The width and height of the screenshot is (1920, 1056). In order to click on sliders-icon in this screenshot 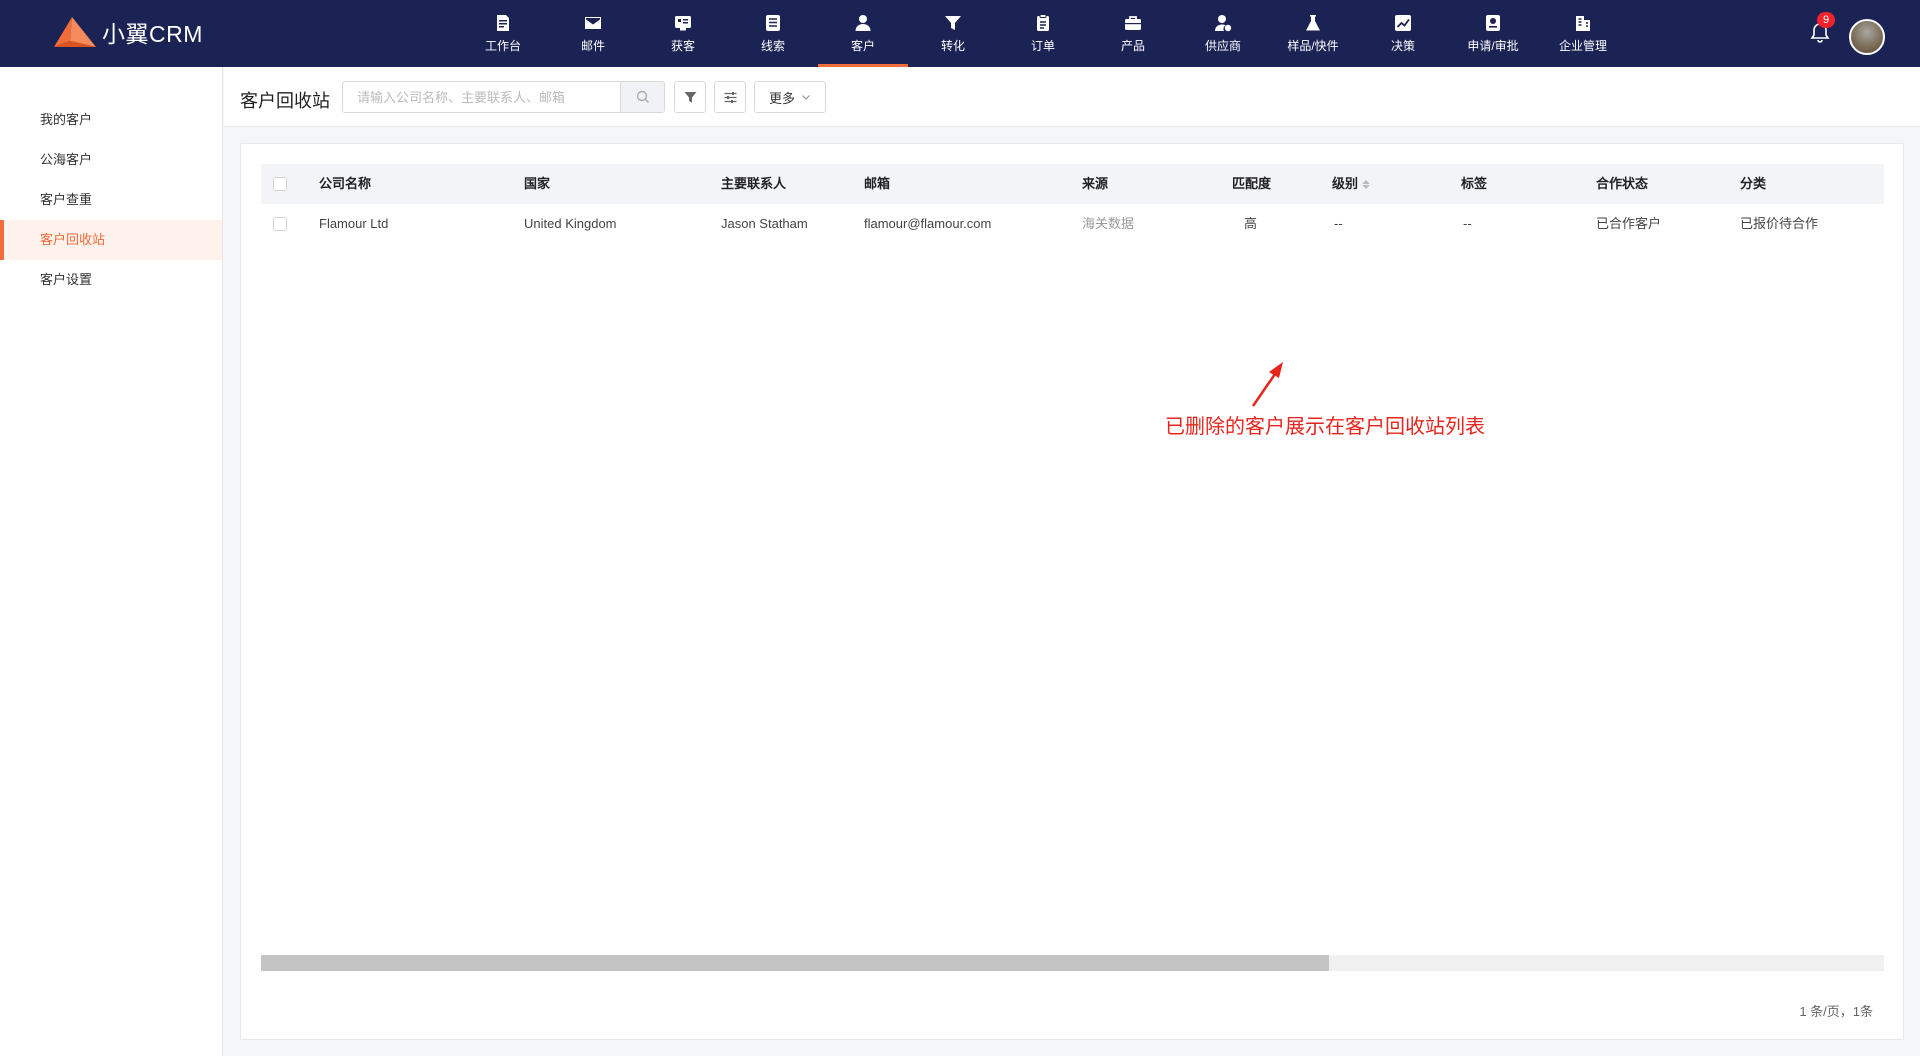, I will do `click(730, 97)`.